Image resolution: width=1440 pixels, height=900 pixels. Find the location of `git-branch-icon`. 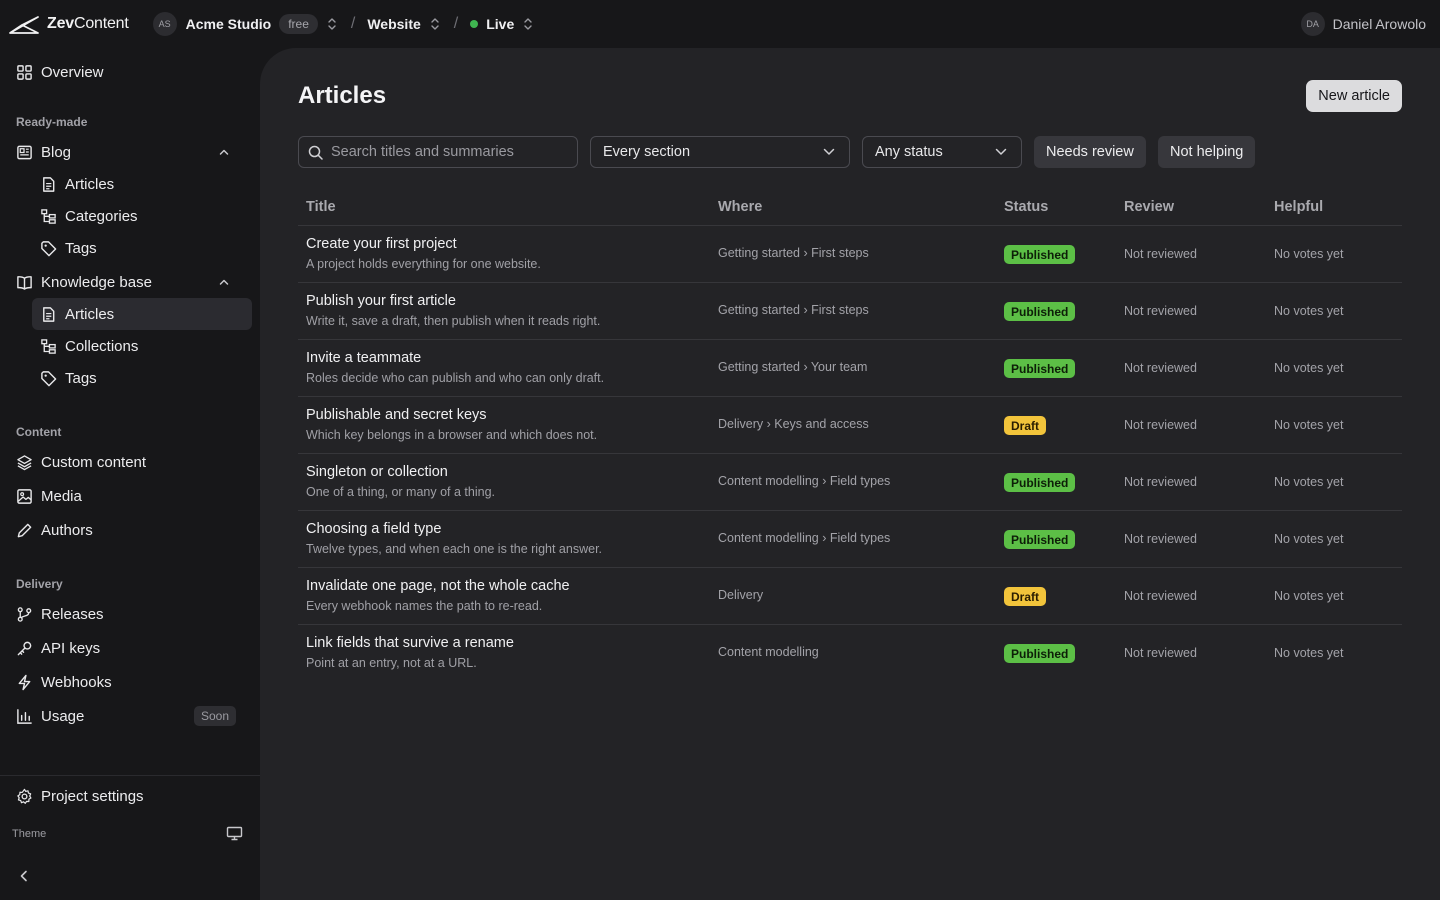

git-branch-icon is located at coordinates (24, 614).